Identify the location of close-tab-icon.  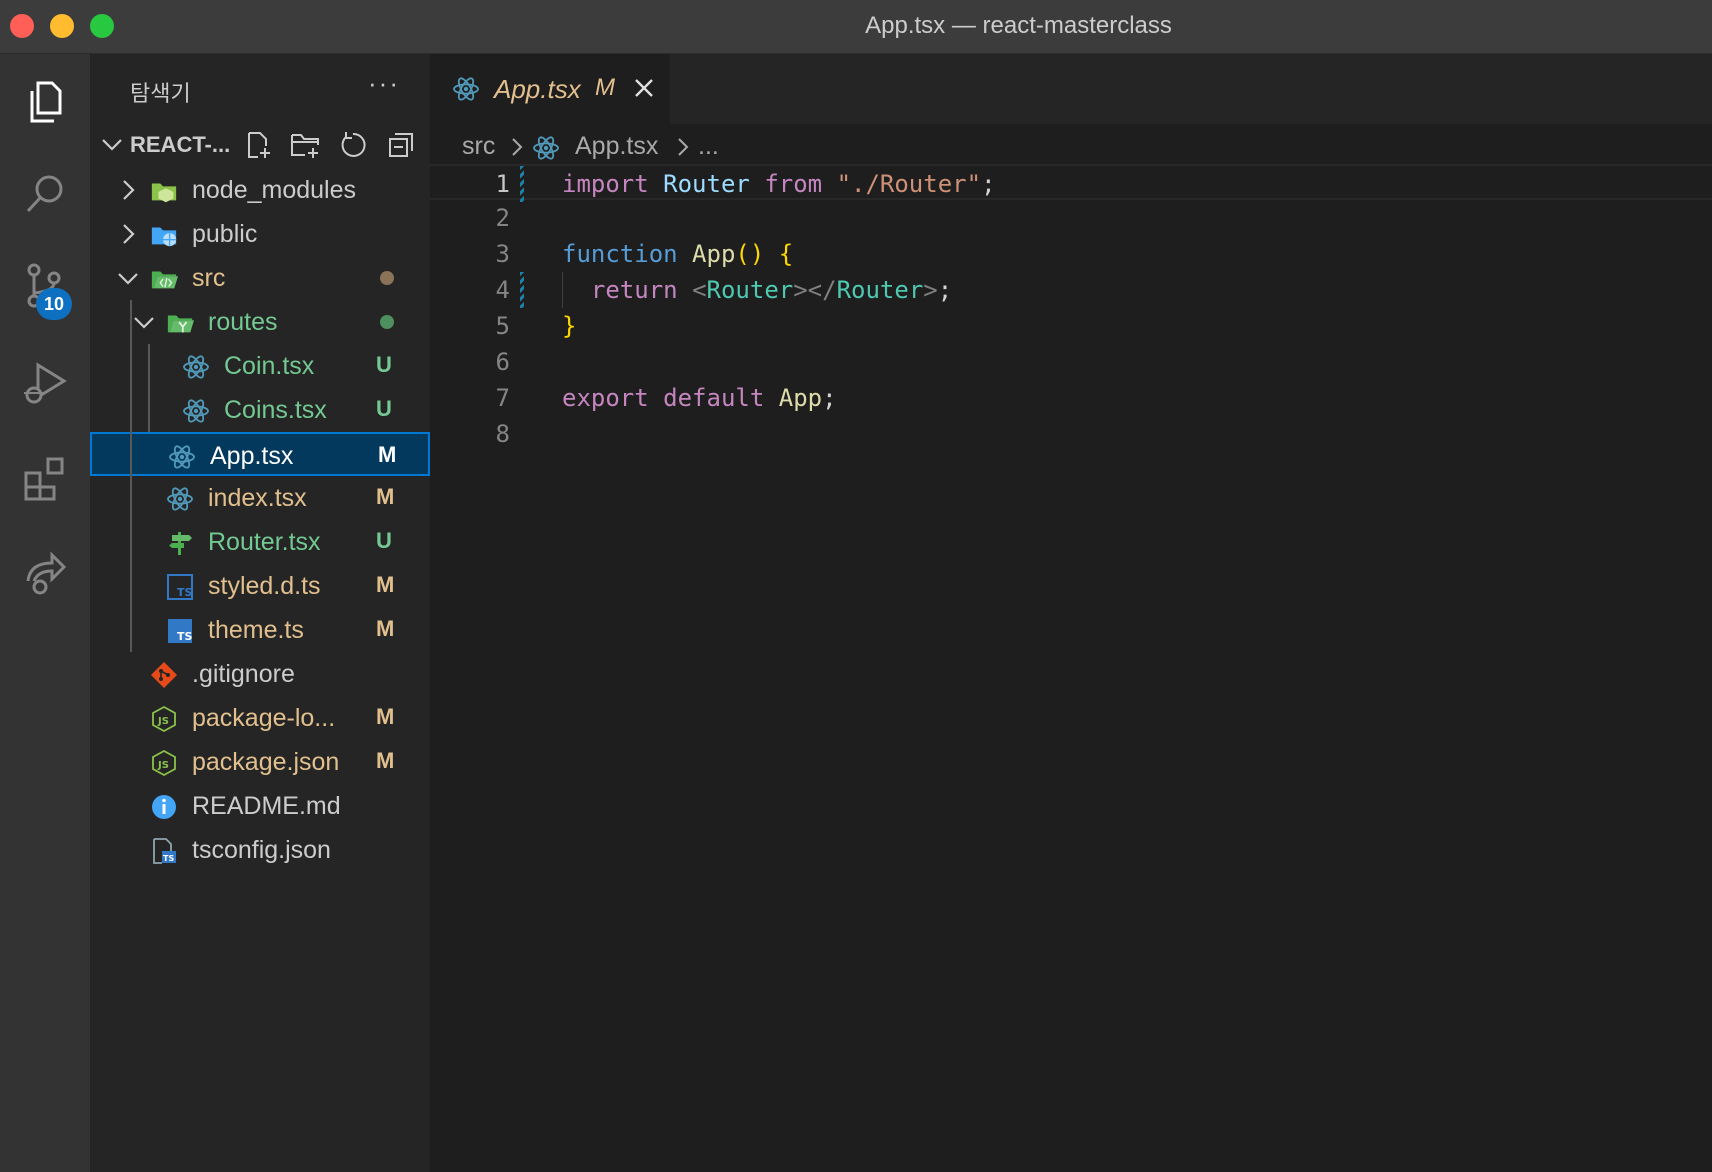
(644, 88).